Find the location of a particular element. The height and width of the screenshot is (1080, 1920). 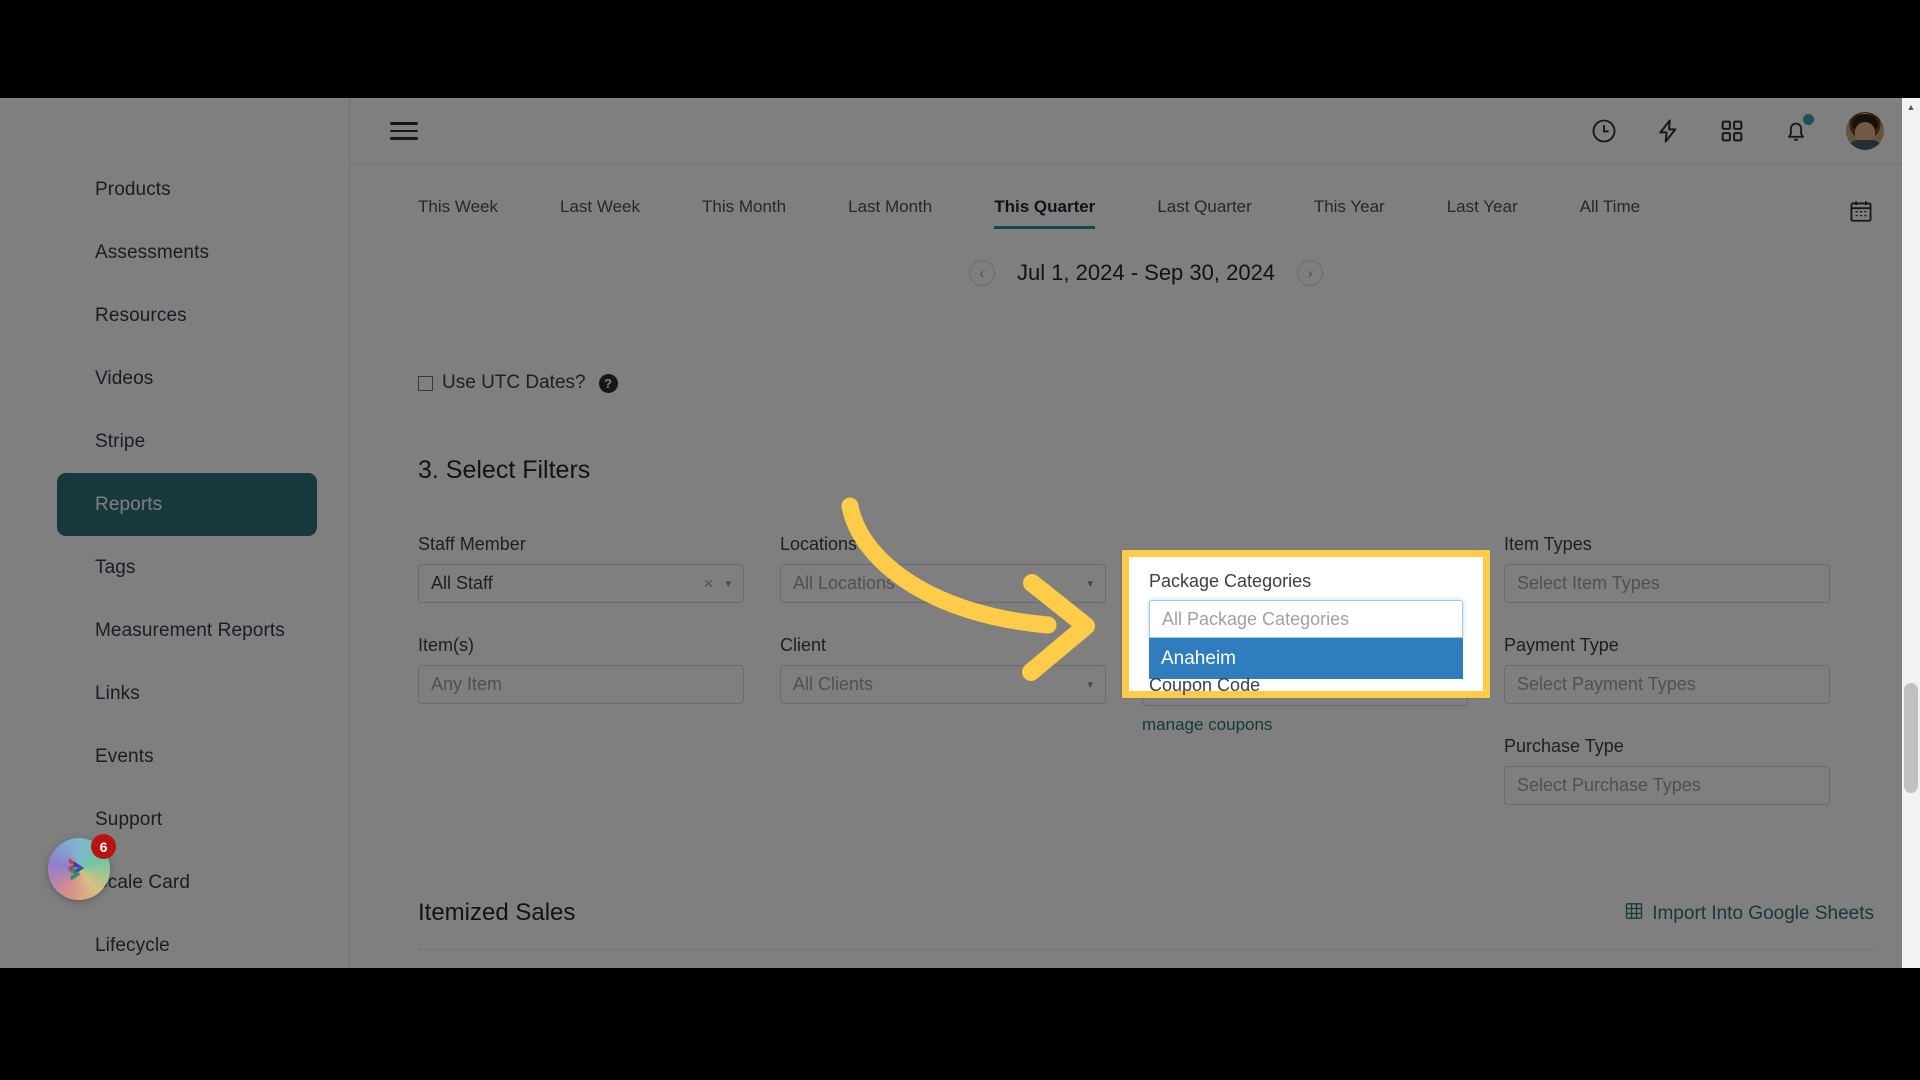

itemized-sales-header: Itemized Sales Import Into Google Sheets is located at coordinates (1146, 924).